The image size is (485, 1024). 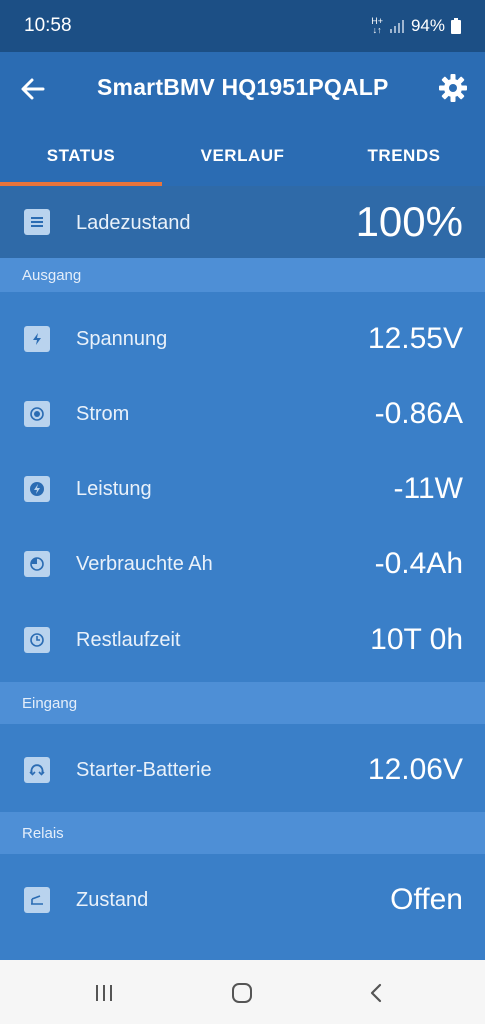 I want to click on list-icon, so click(x=37, y=222).